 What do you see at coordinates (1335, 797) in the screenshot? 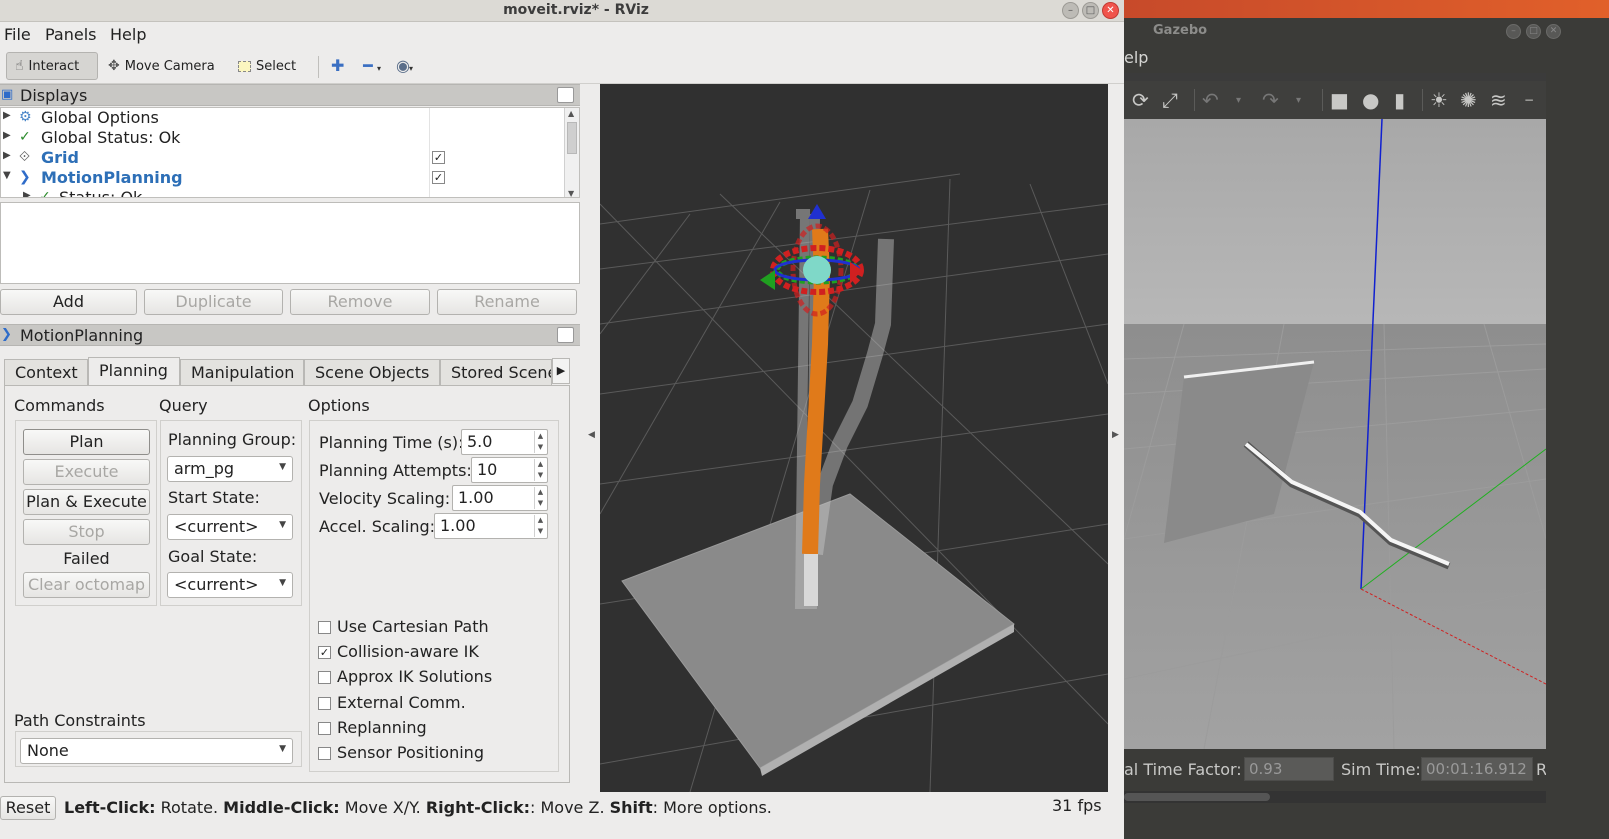
I see `gazebo-horizontal-scrollbar` at bounding box center [1335, 797].